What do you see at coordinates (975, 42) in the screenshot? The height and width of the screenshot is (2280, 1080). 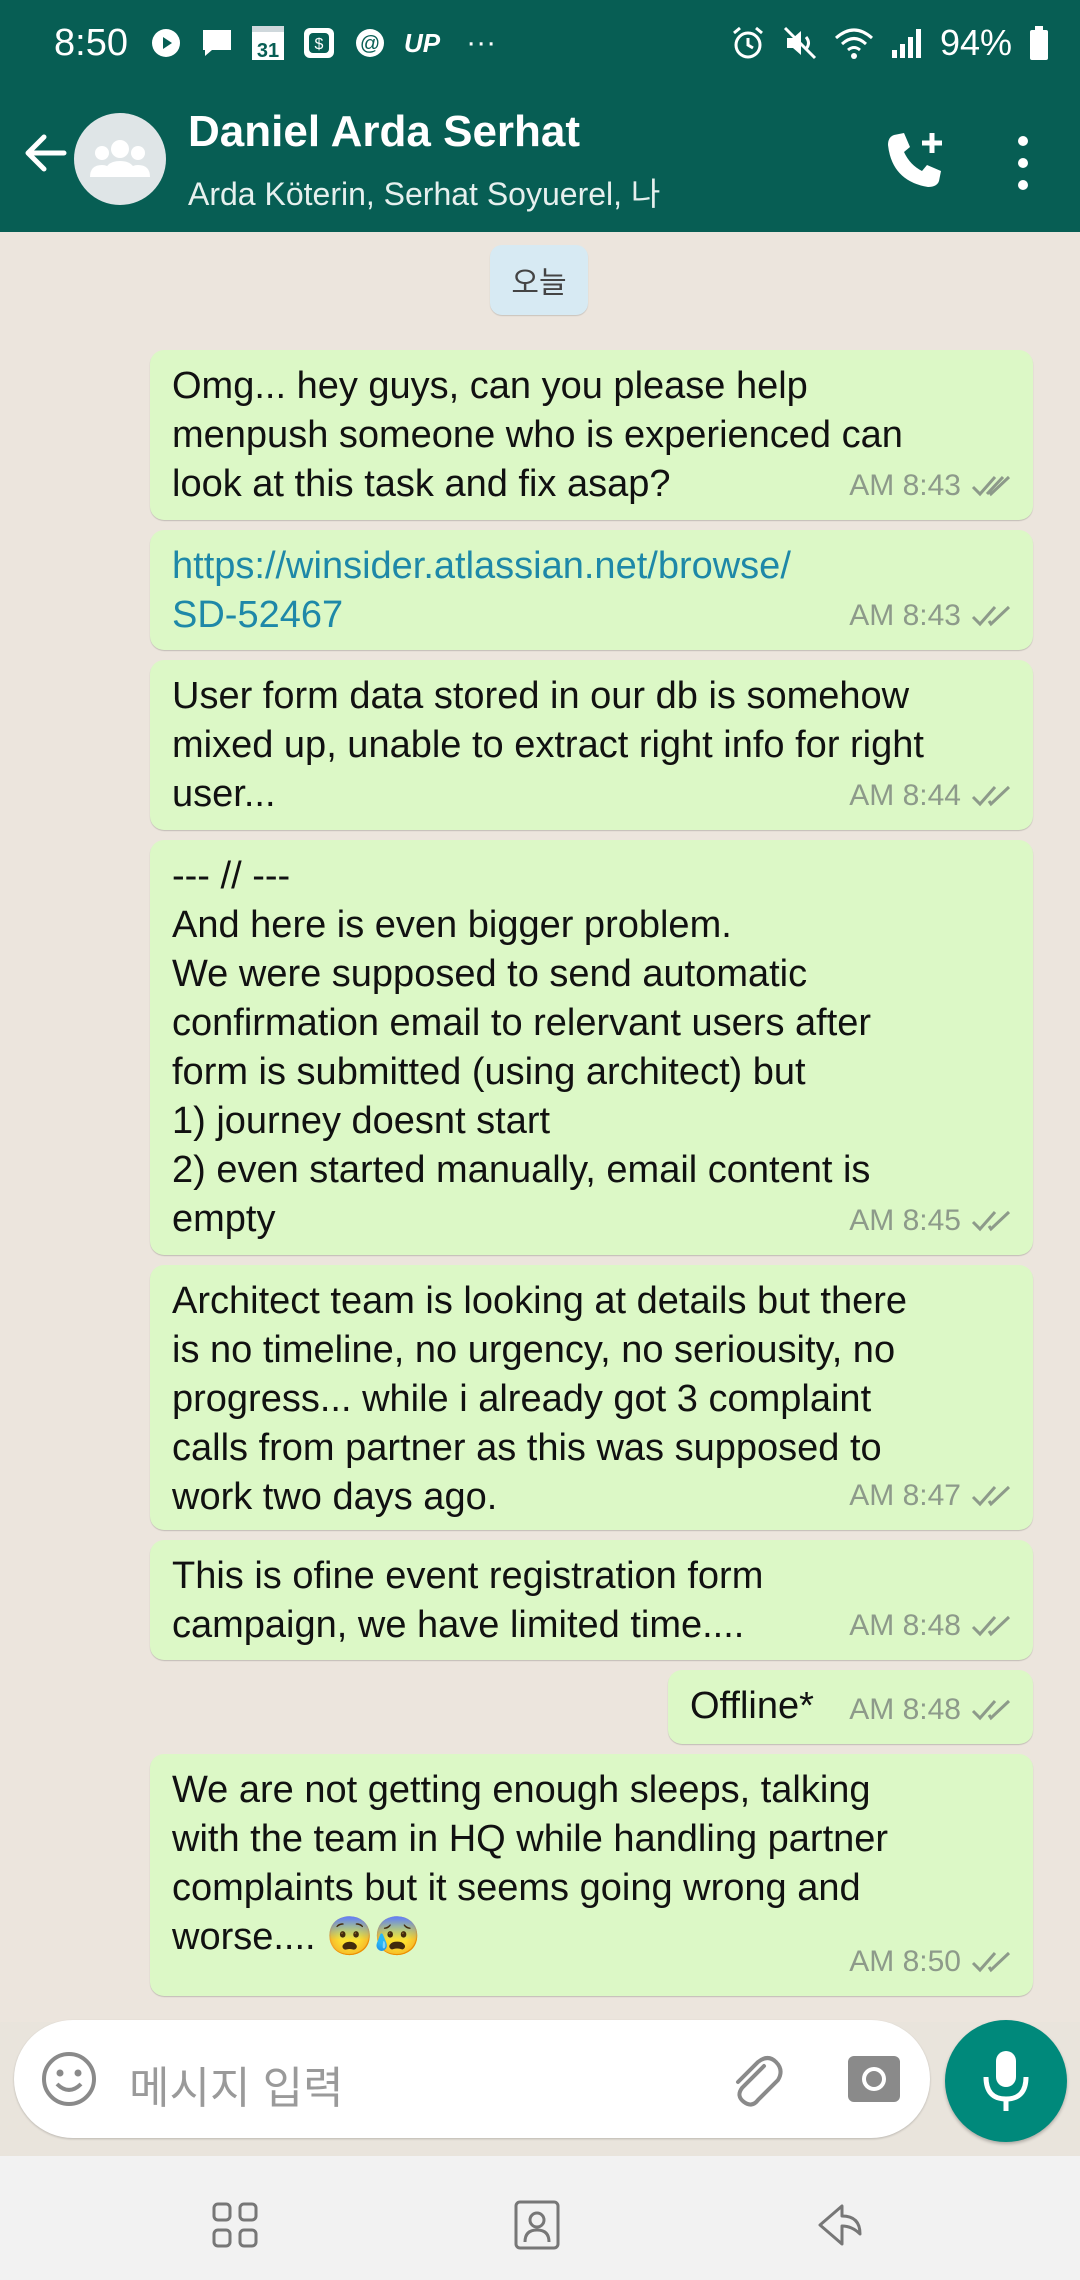 I see `battery-percentage: 94%` at bounding box center [975, 42].